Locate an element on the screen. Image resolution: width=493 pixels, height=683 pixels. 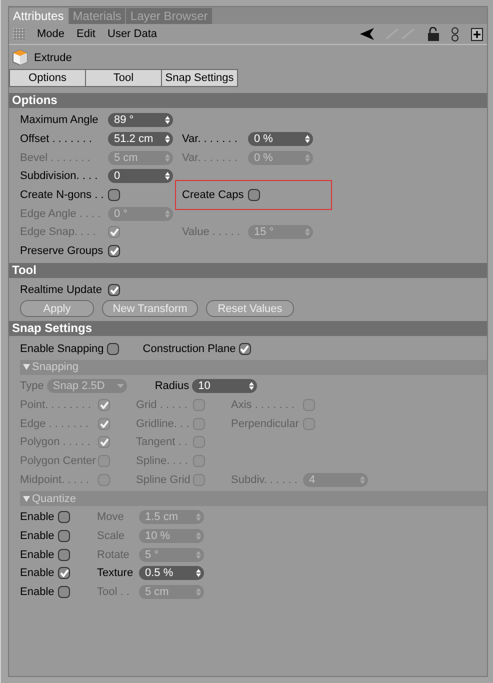
field-label: Edge . . . . . . . is located at coordinates (55, 424).